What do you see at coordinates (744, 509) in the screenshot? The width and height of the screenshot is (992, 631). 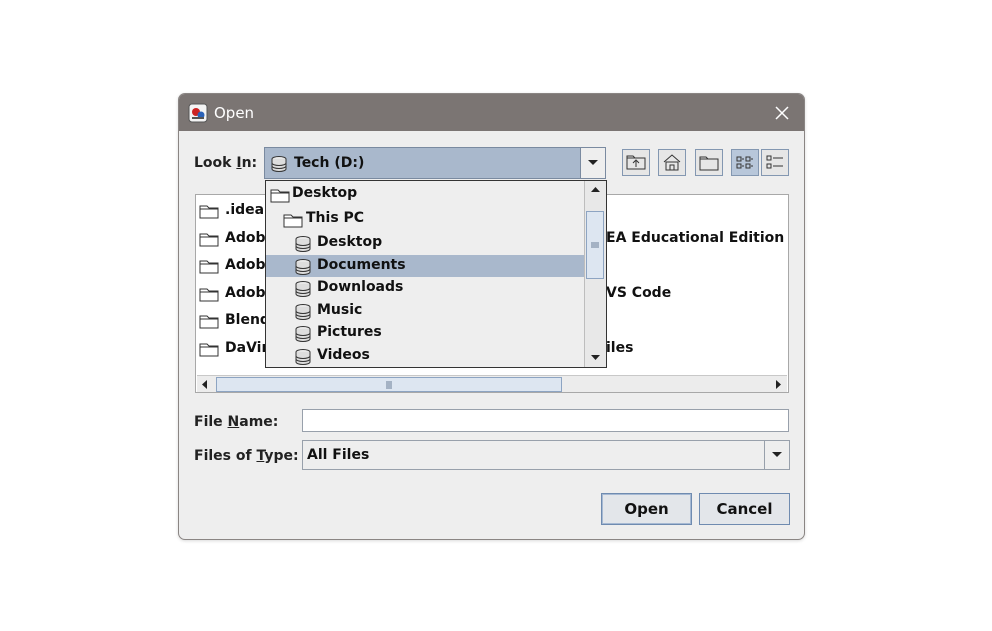 I see `cancel-button: Cancel` at bounding box center [744, 509].